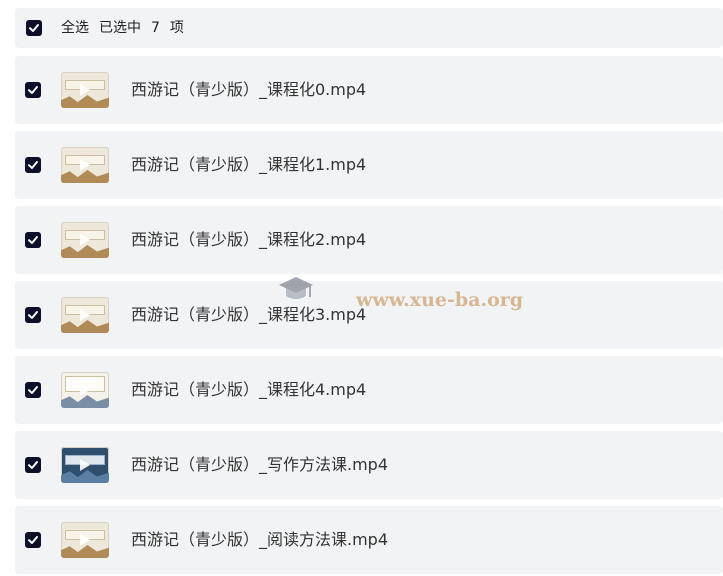 Image resolution: width=723 pixels, height=576 pixels. What do you see at coordinates (369, 90) in the screenshot?
I see `file-row: 西游记（青少版）_课程化0.mp4` at bounding box center [369, 90].